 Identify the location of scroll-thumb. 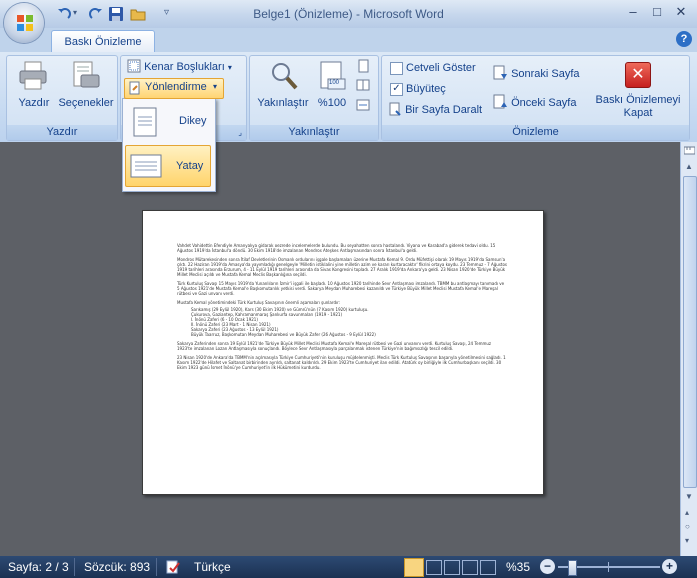
(690, 332).